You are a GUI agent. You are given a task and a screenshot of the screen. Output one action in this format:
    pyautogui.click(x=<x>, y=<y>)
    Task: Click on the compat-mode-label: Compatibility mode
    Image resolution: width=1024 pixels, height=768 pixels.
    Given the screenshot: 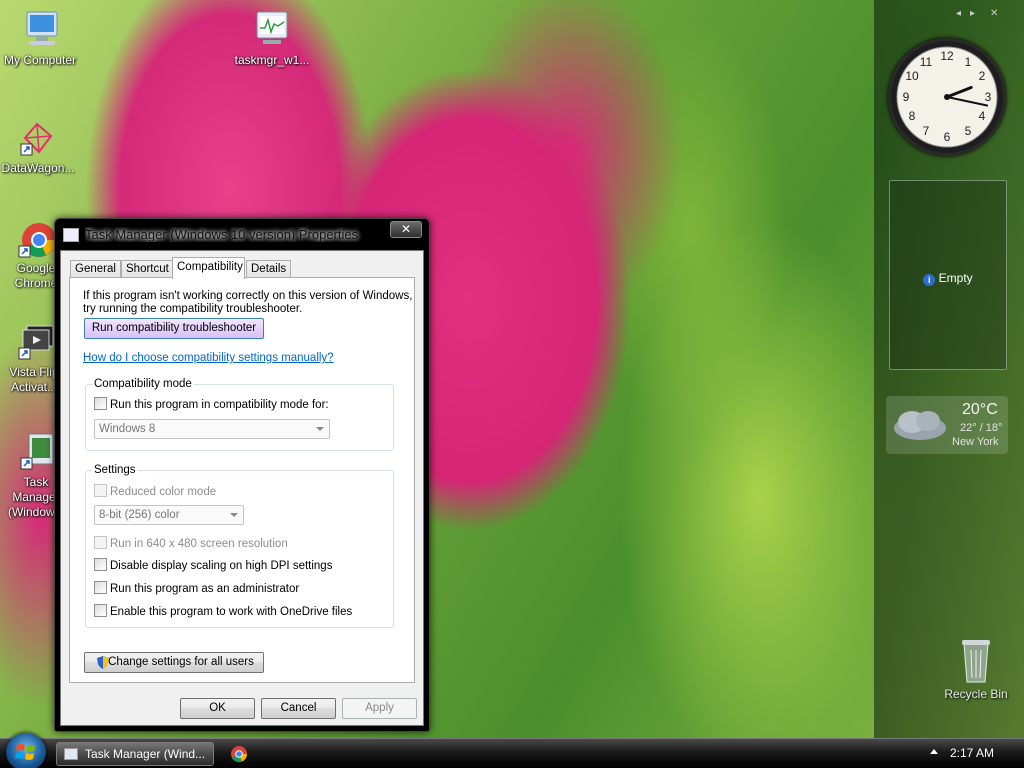 What is the action you would take?
    pyautogui.click(x=143, y=384)
    